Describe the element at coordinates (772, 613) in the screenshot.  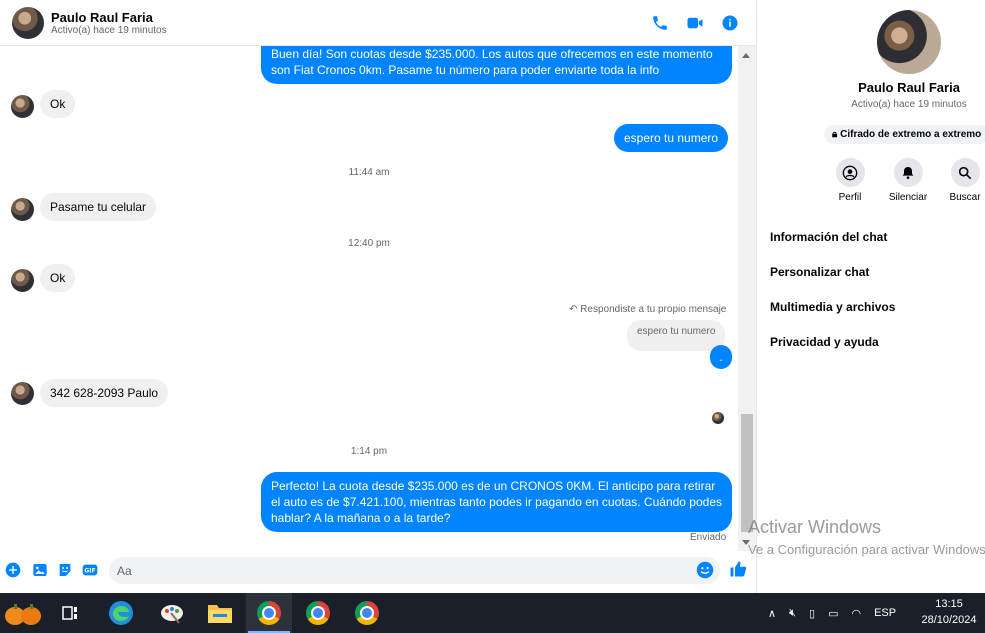
I see `chevron-up-icon: ∧` at that location.